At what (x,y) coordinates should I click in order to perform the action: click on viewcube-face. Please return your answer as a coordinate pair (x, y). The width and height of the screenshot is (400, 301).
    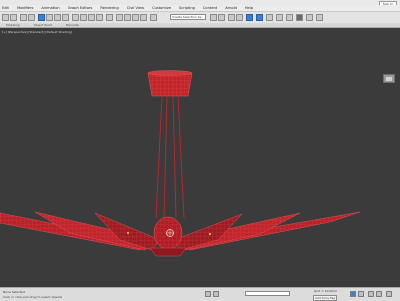
    Looking at the image, I should click on (389, 79).